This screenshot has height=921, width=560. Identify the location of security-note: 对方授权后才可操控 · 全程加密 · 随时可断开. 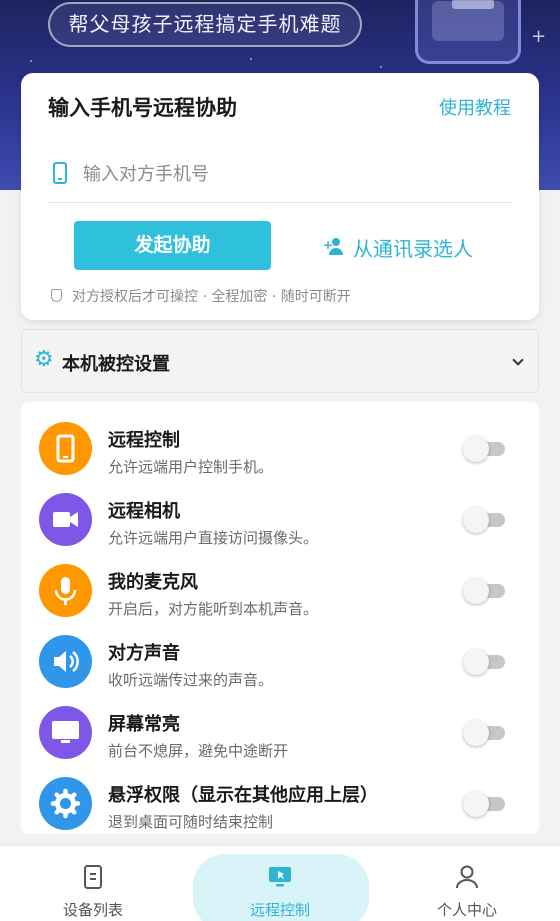
(201, 296).